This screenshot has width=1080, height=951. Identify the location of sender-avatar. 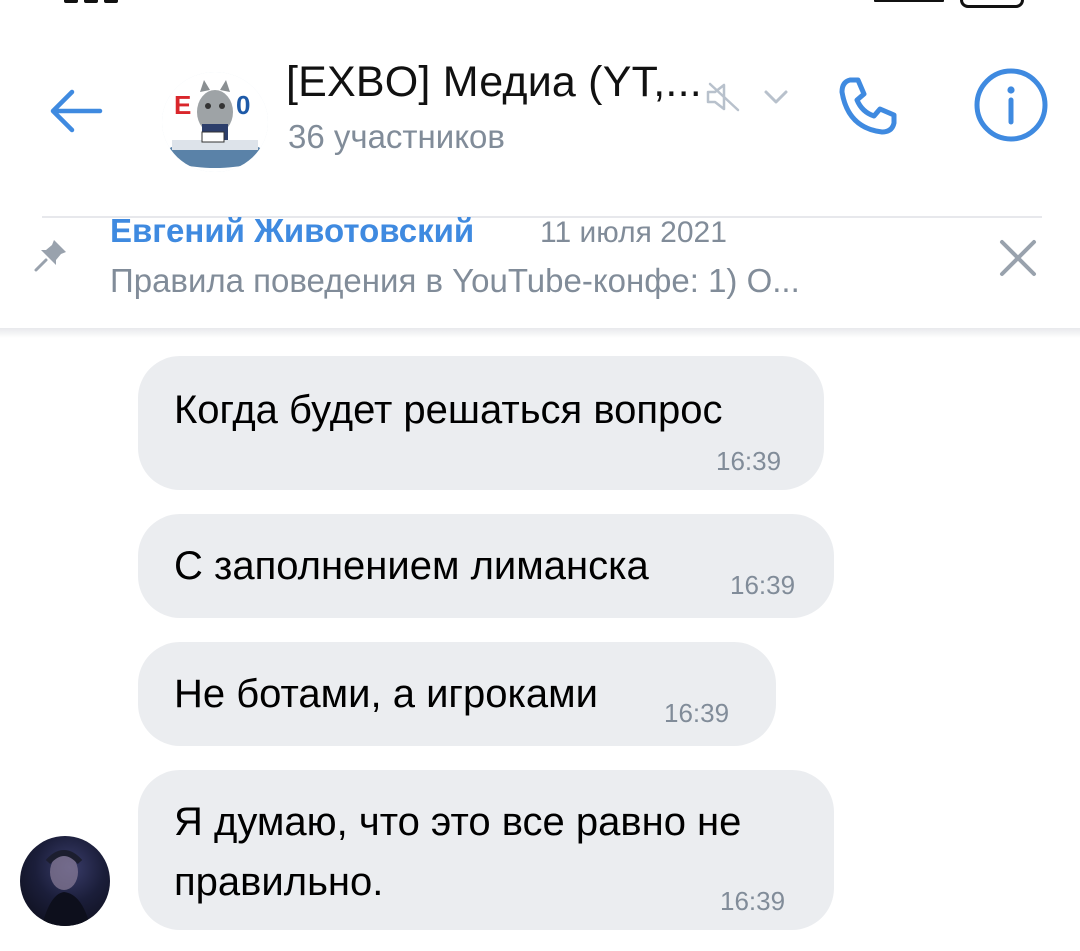
(65, 881).